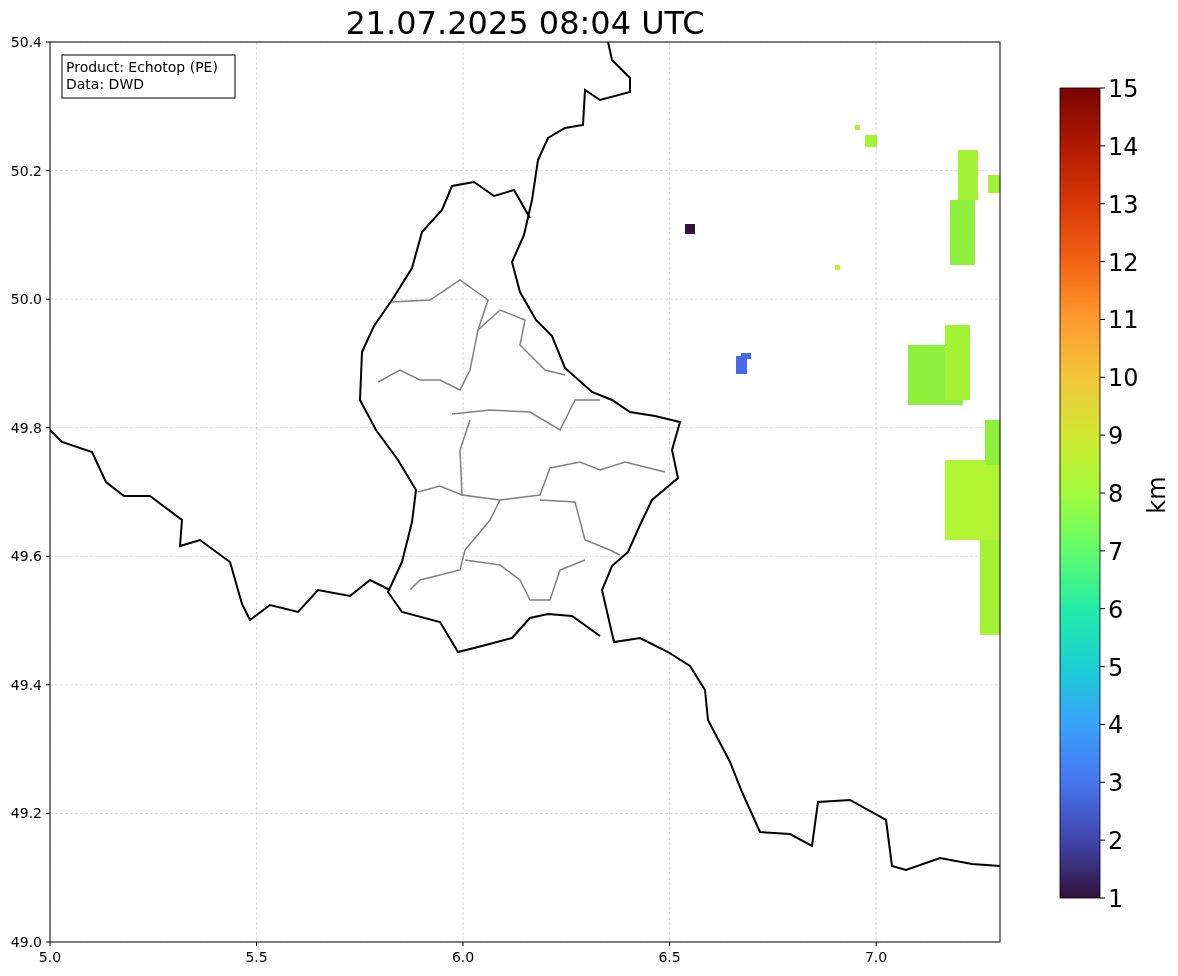  What do you see at coordinates (1123, 146) in the screenshot?
I see `colorbar-tick-label: 14` at bounding box center [1123, 146].